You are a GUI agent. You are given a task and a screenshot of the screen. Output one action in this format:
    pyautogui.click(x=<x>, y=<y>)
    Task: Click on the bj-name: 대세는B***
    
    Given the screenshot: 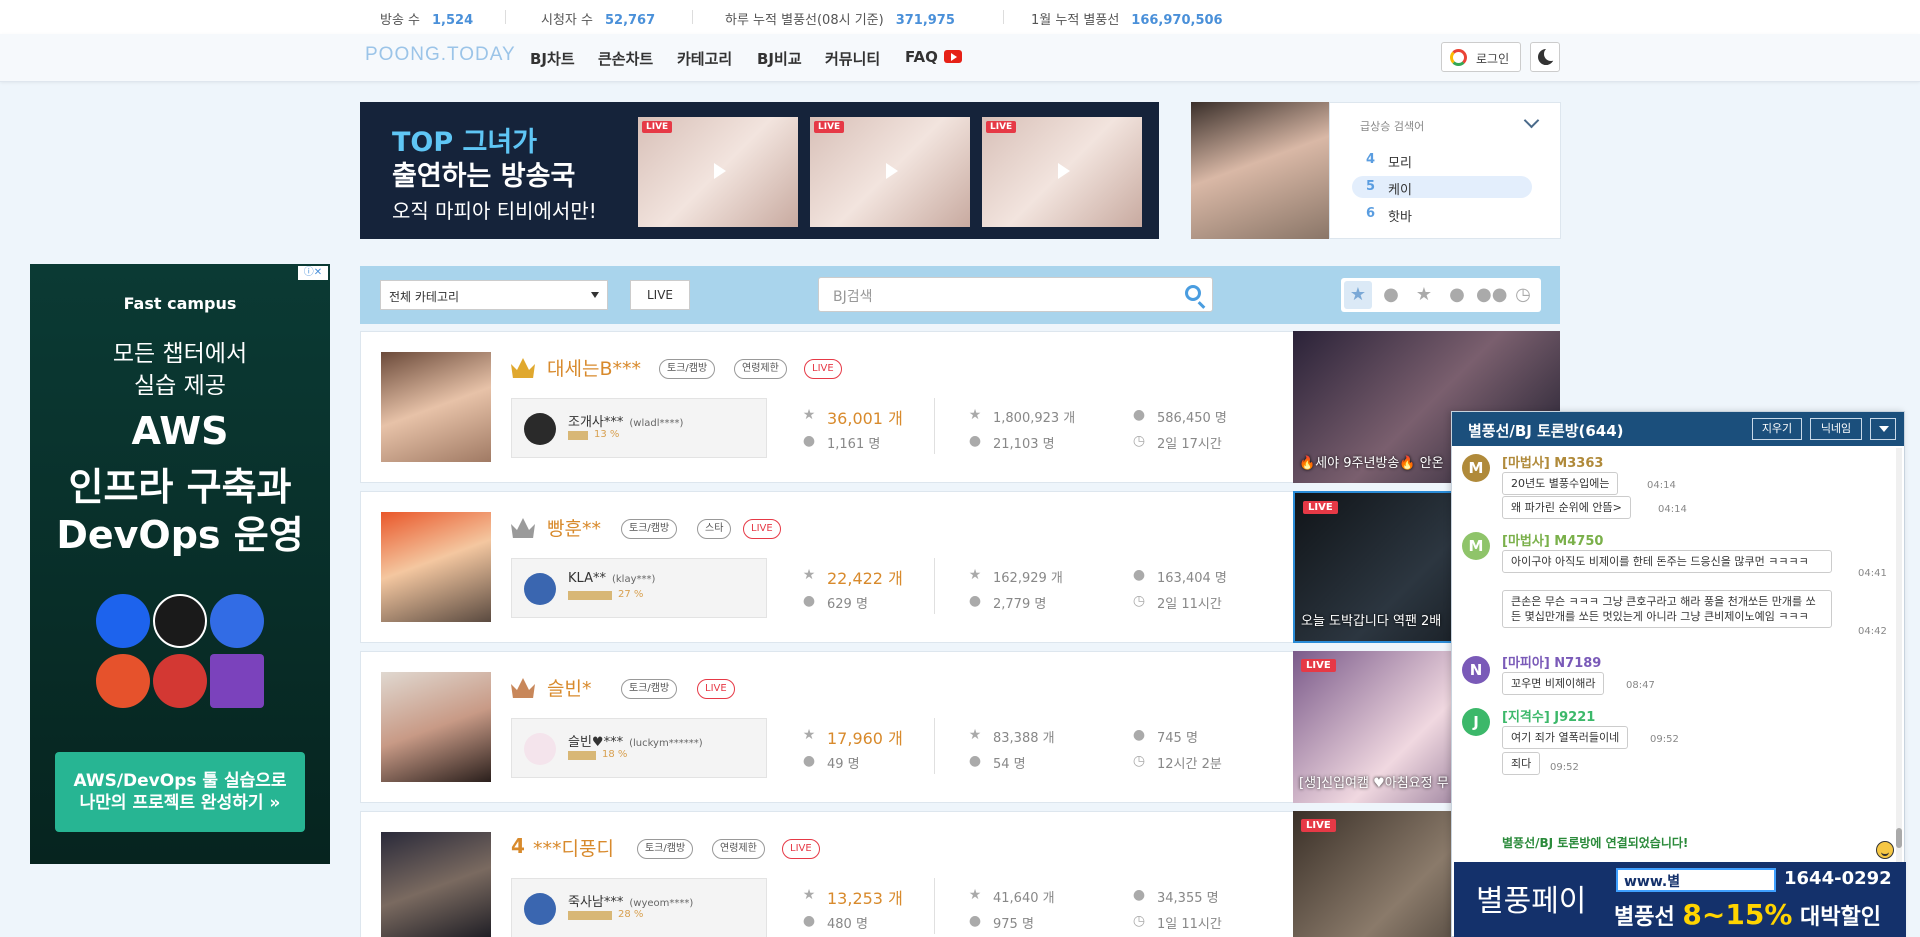 What is the action you would take?
    pyautogui.click(x=594, y=367)
    